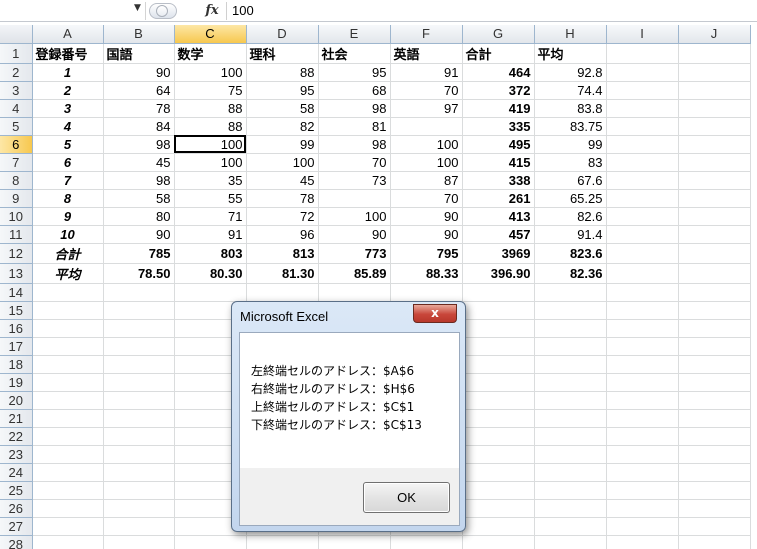  I want to click on cell-j14, so click(714, 292).